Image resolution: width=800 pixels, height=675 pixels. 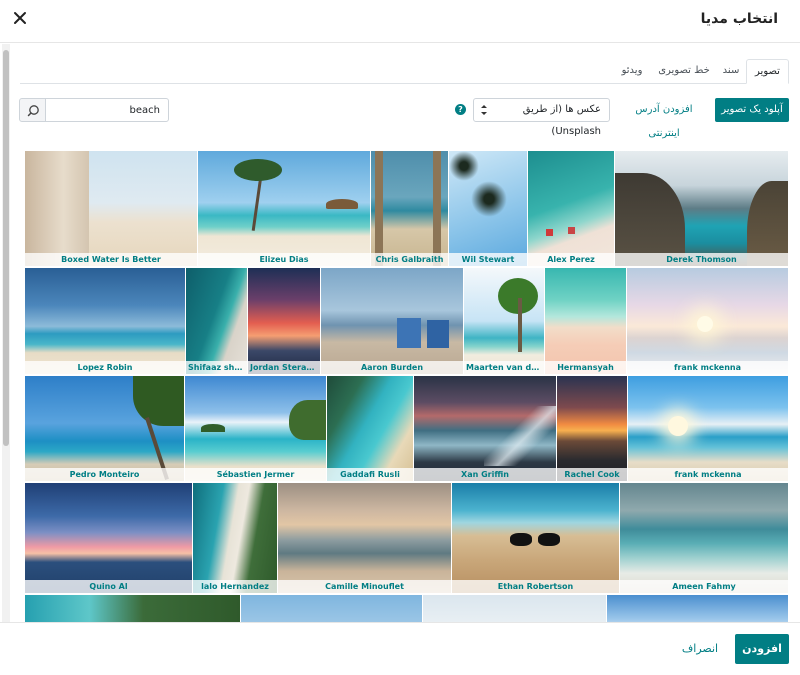 What do you see at coordinates (392, 321) in the screenshot?
I see `image-tile: Aaron Burden` at bounding box center [392, 321].